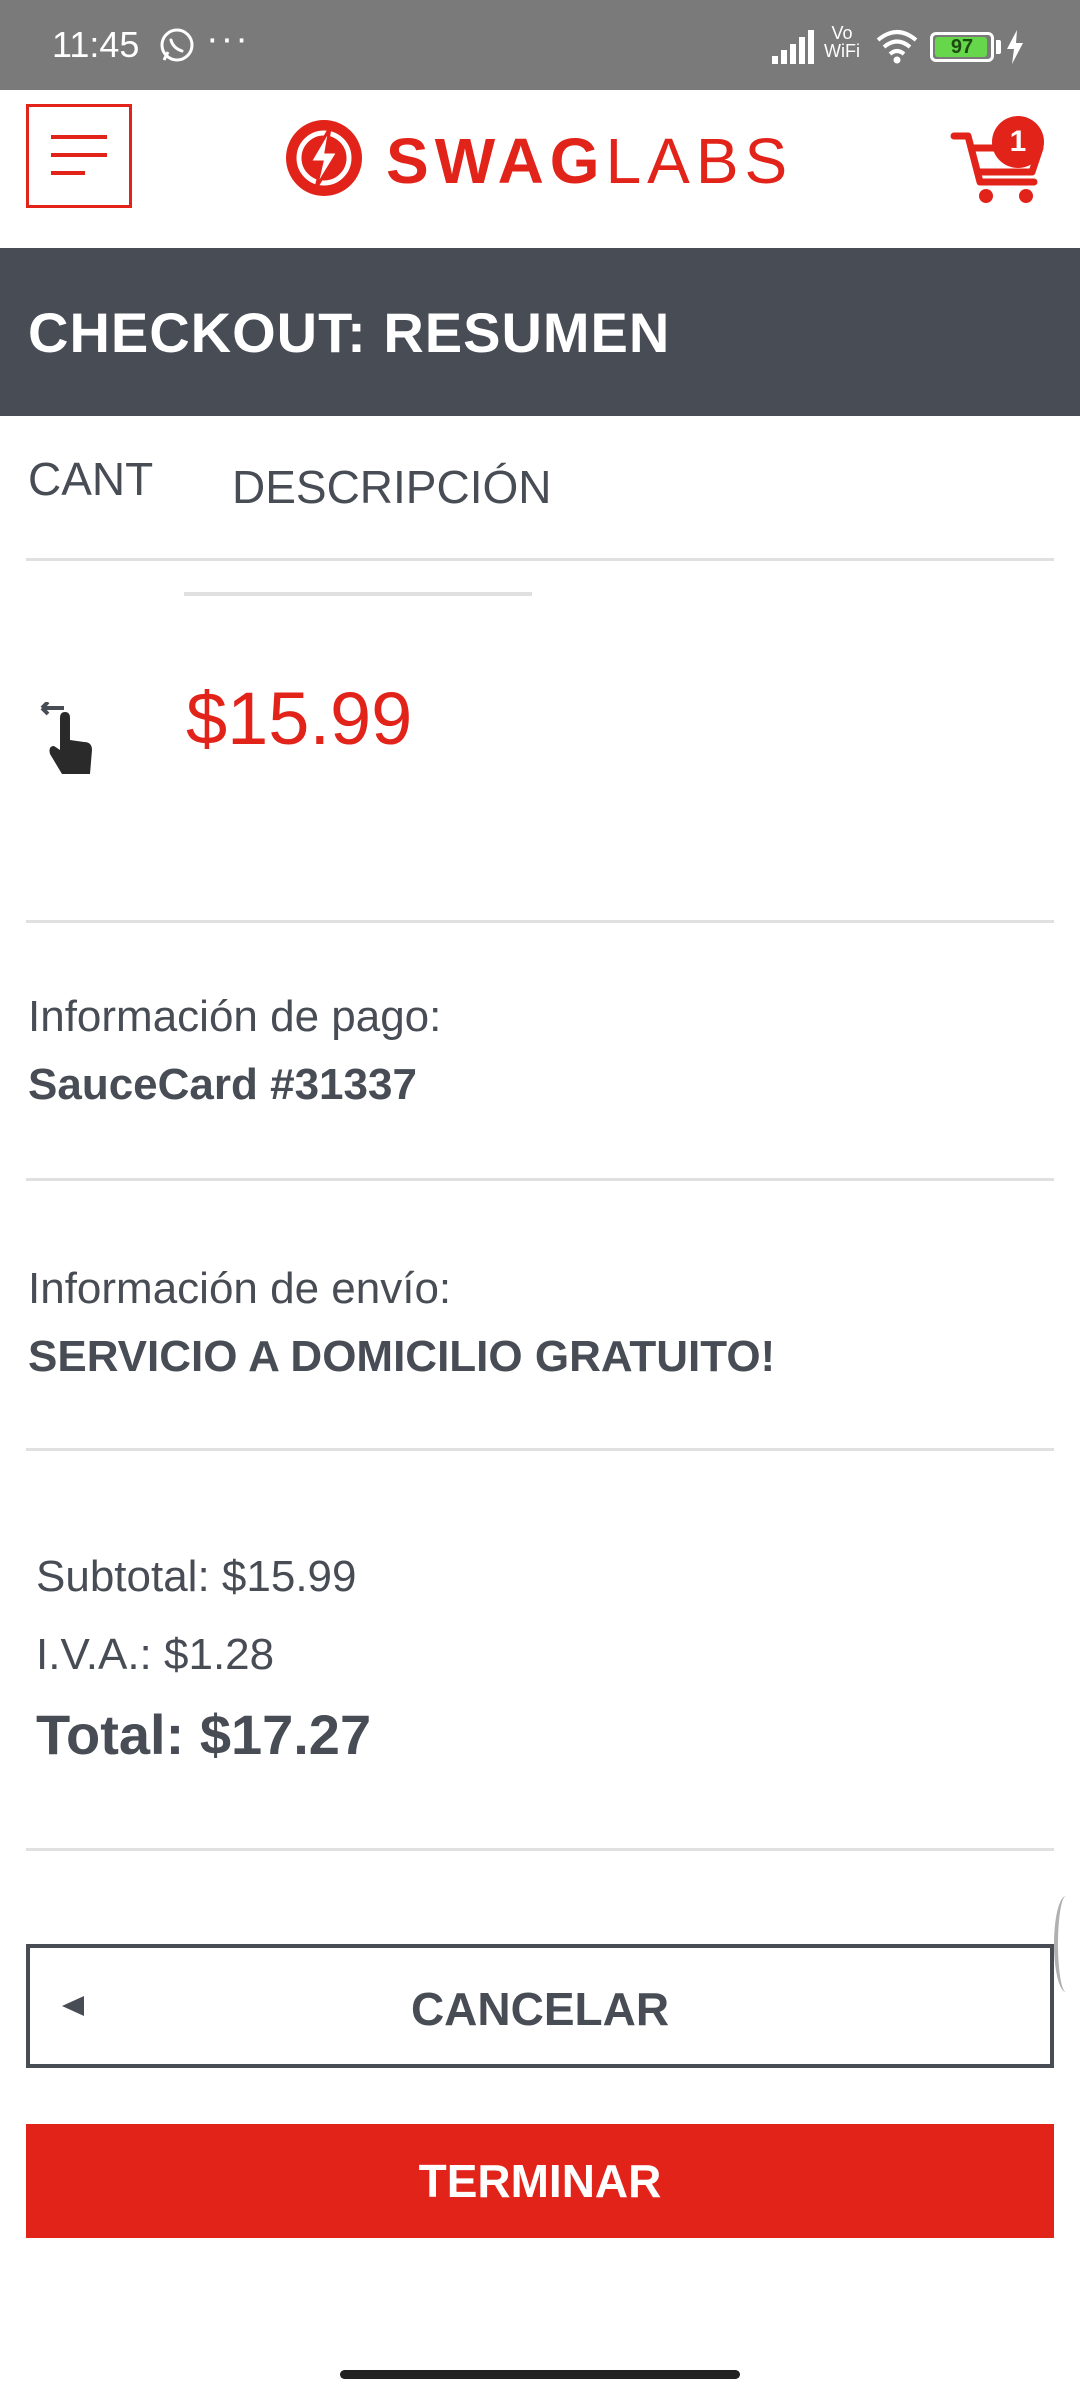  Describe the element at coordinates (235, 1016) in the screenshot. I see `payment-info-label: Información de pago:` at that location.